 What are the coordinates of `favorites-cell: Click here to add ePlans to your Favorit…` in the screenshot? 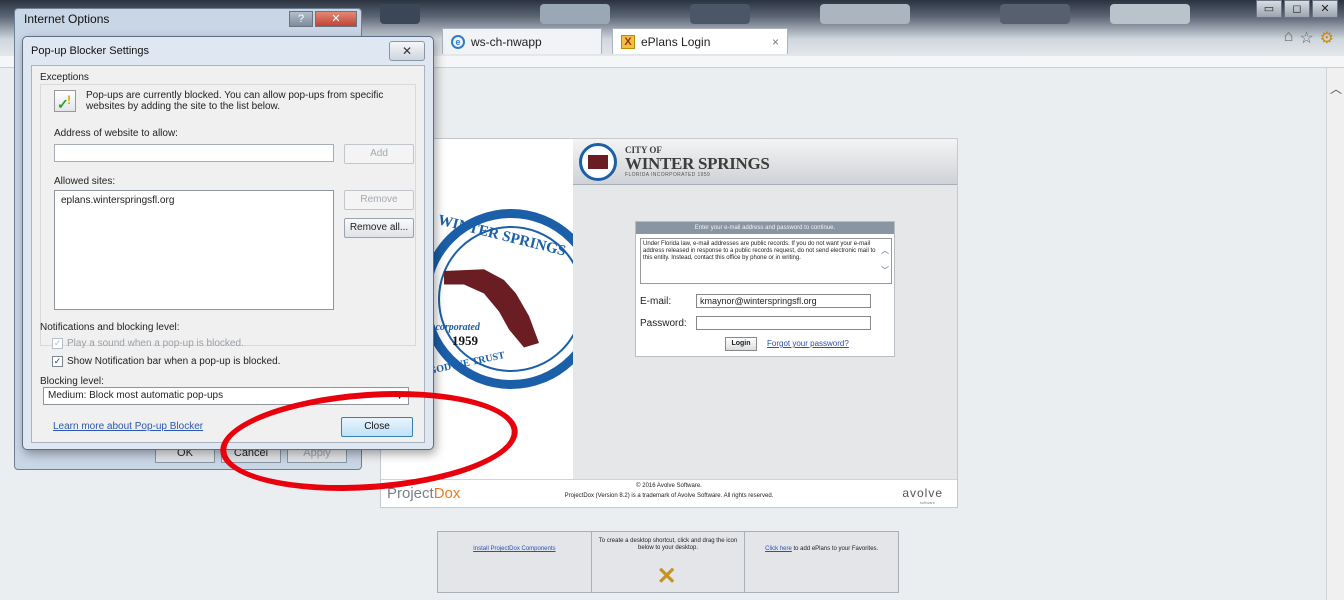 It's located at (821, 562).